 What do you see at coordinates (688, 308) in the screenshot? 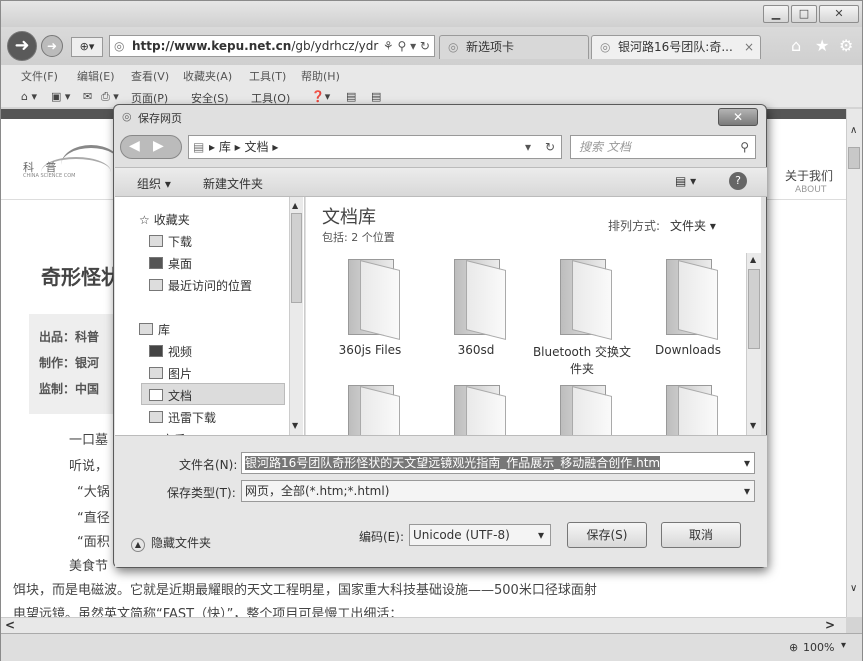
I see `folder-item: Downloads` at bounding box center [688, 308].